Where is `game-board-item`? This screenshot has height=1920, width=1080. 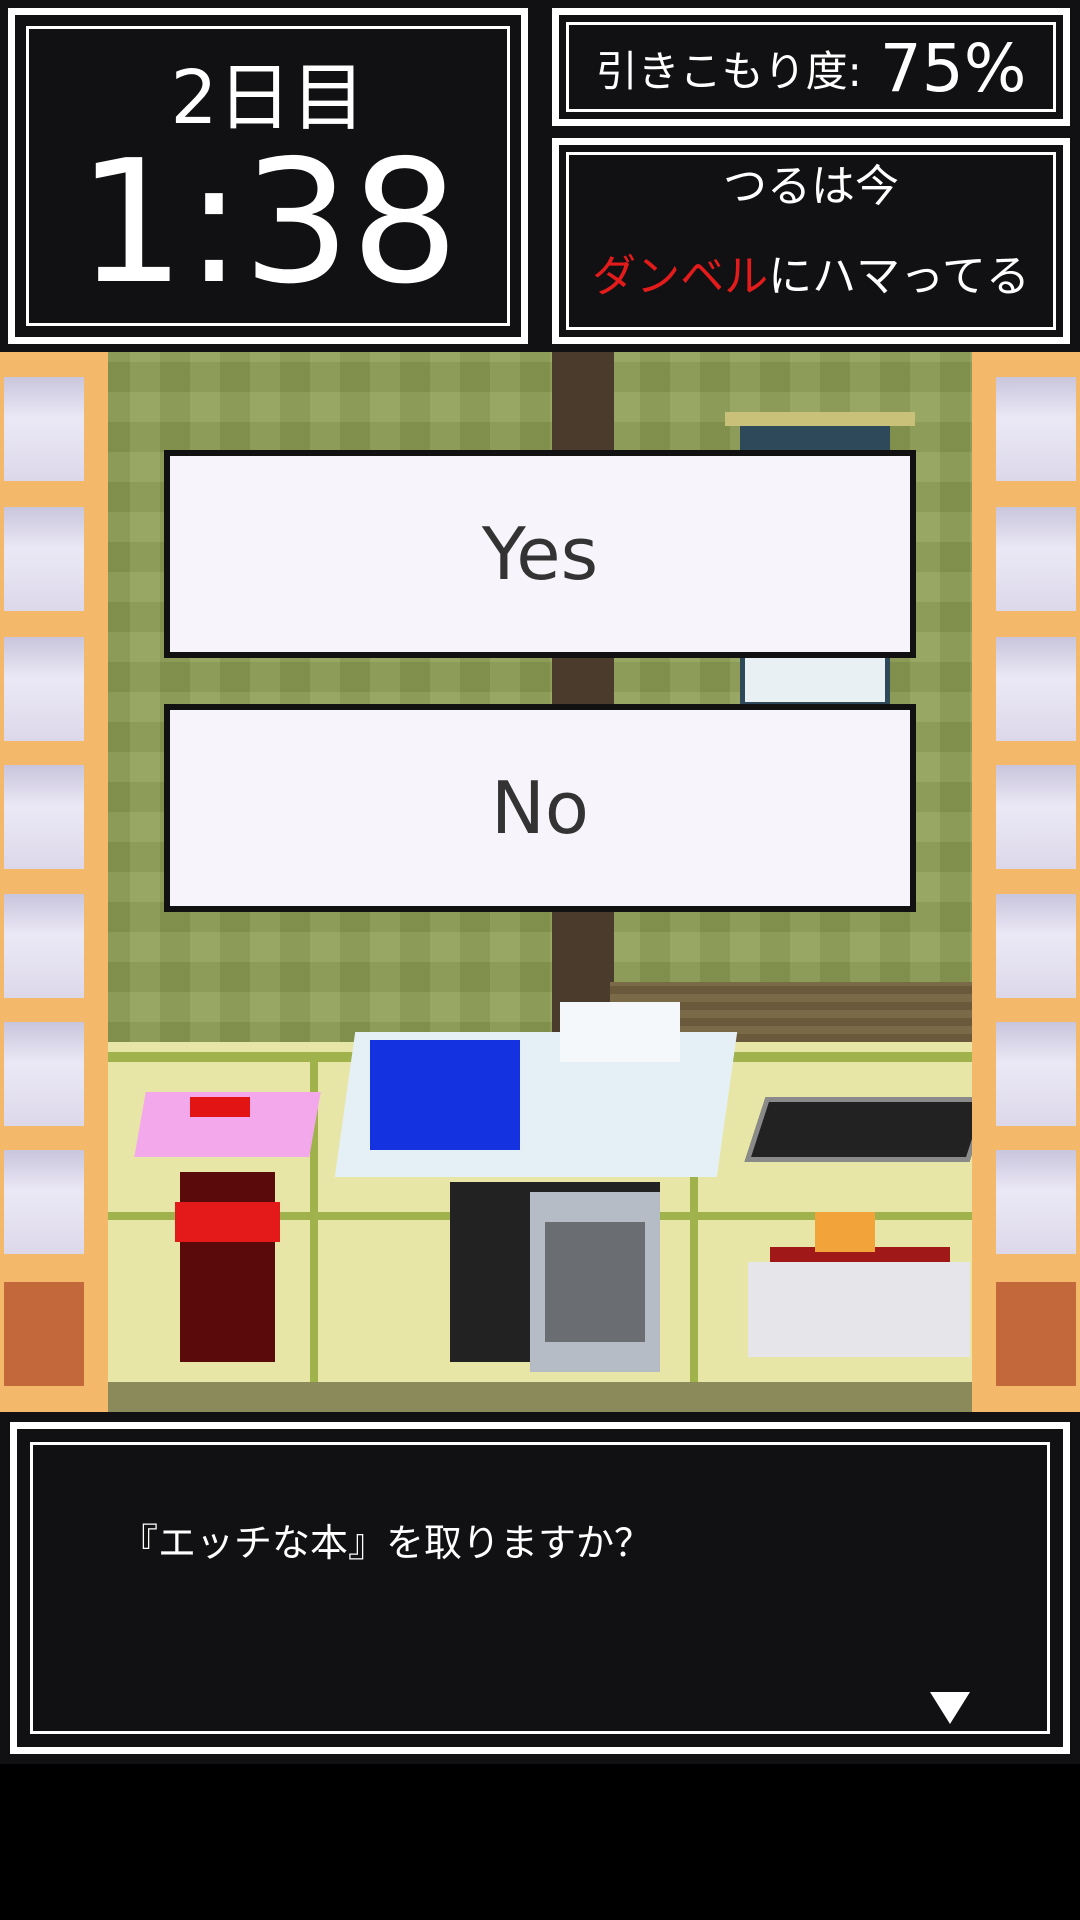
game-board-item is located at coordinates (867, 1129).